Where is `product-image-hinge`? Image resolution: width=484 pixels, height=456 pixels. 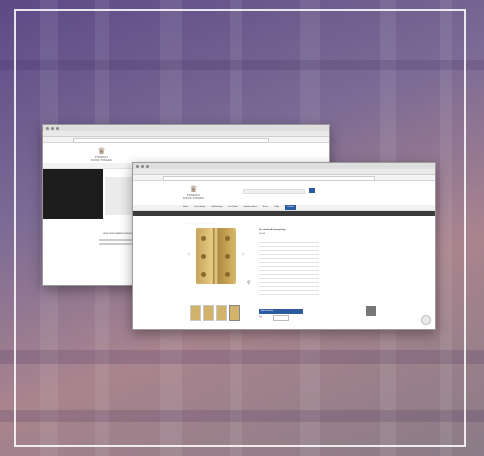
product-image-hinge is located at coordinates (216, 256).